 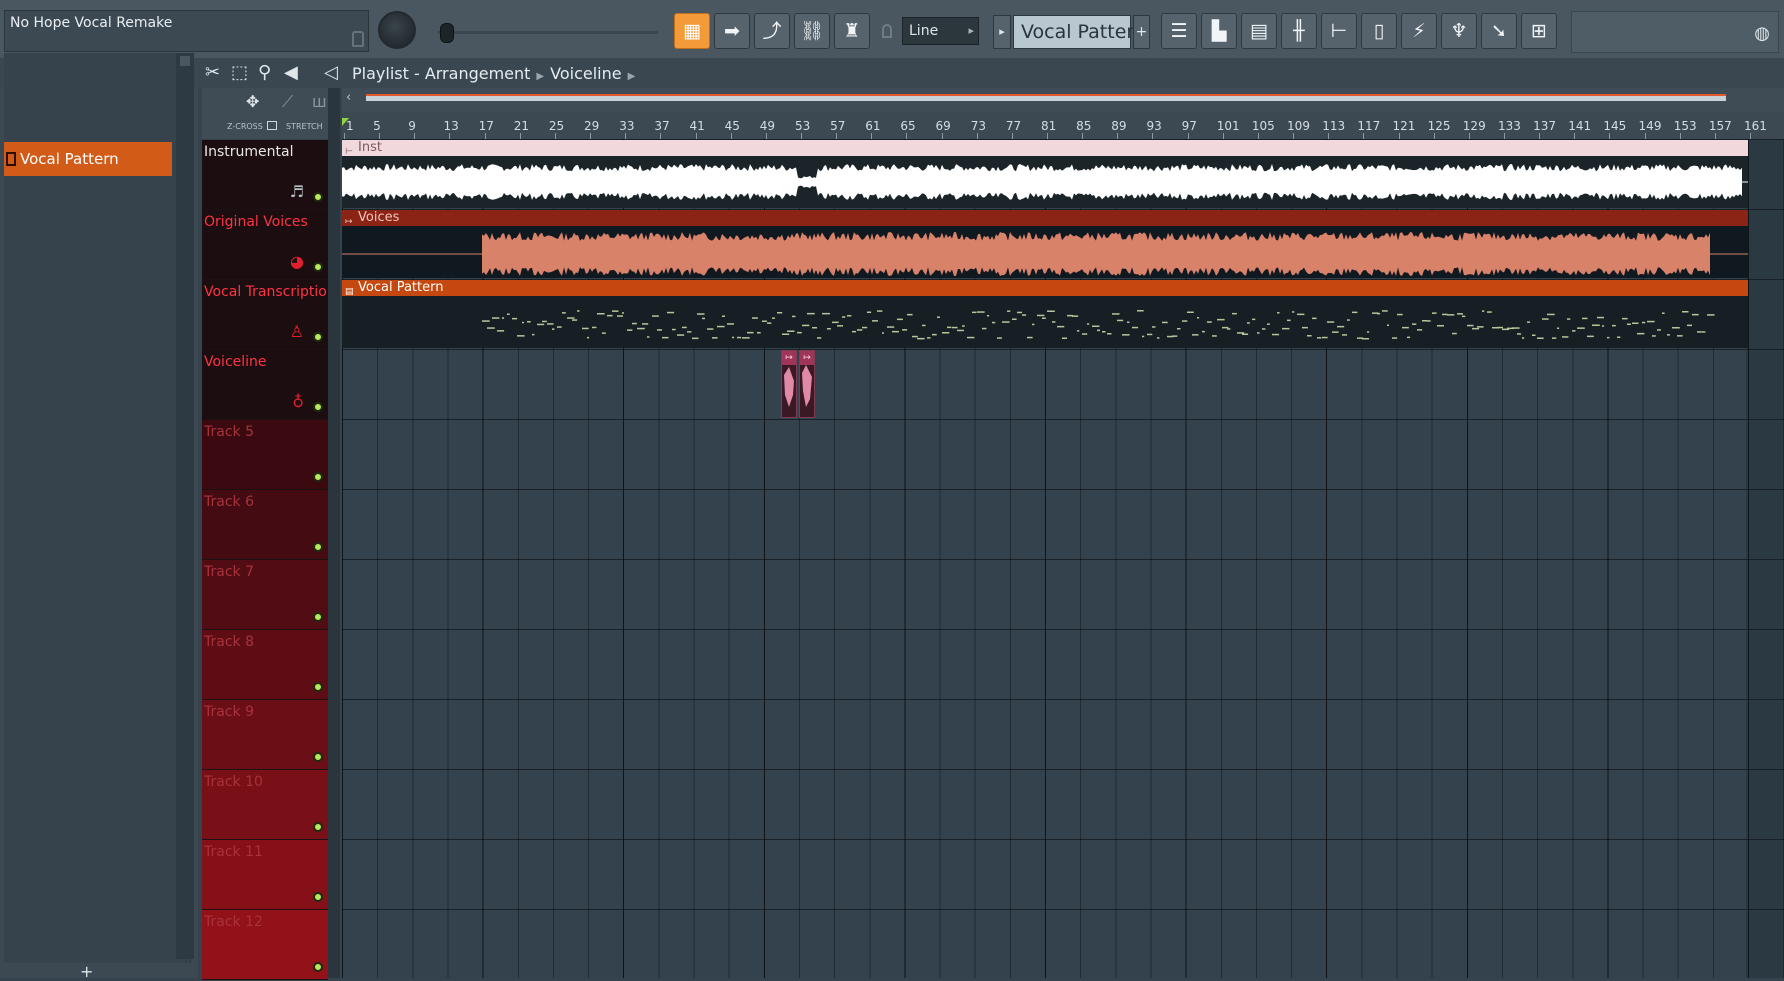 I want to click on track-name: Track 8, so click(x=229, y=642).